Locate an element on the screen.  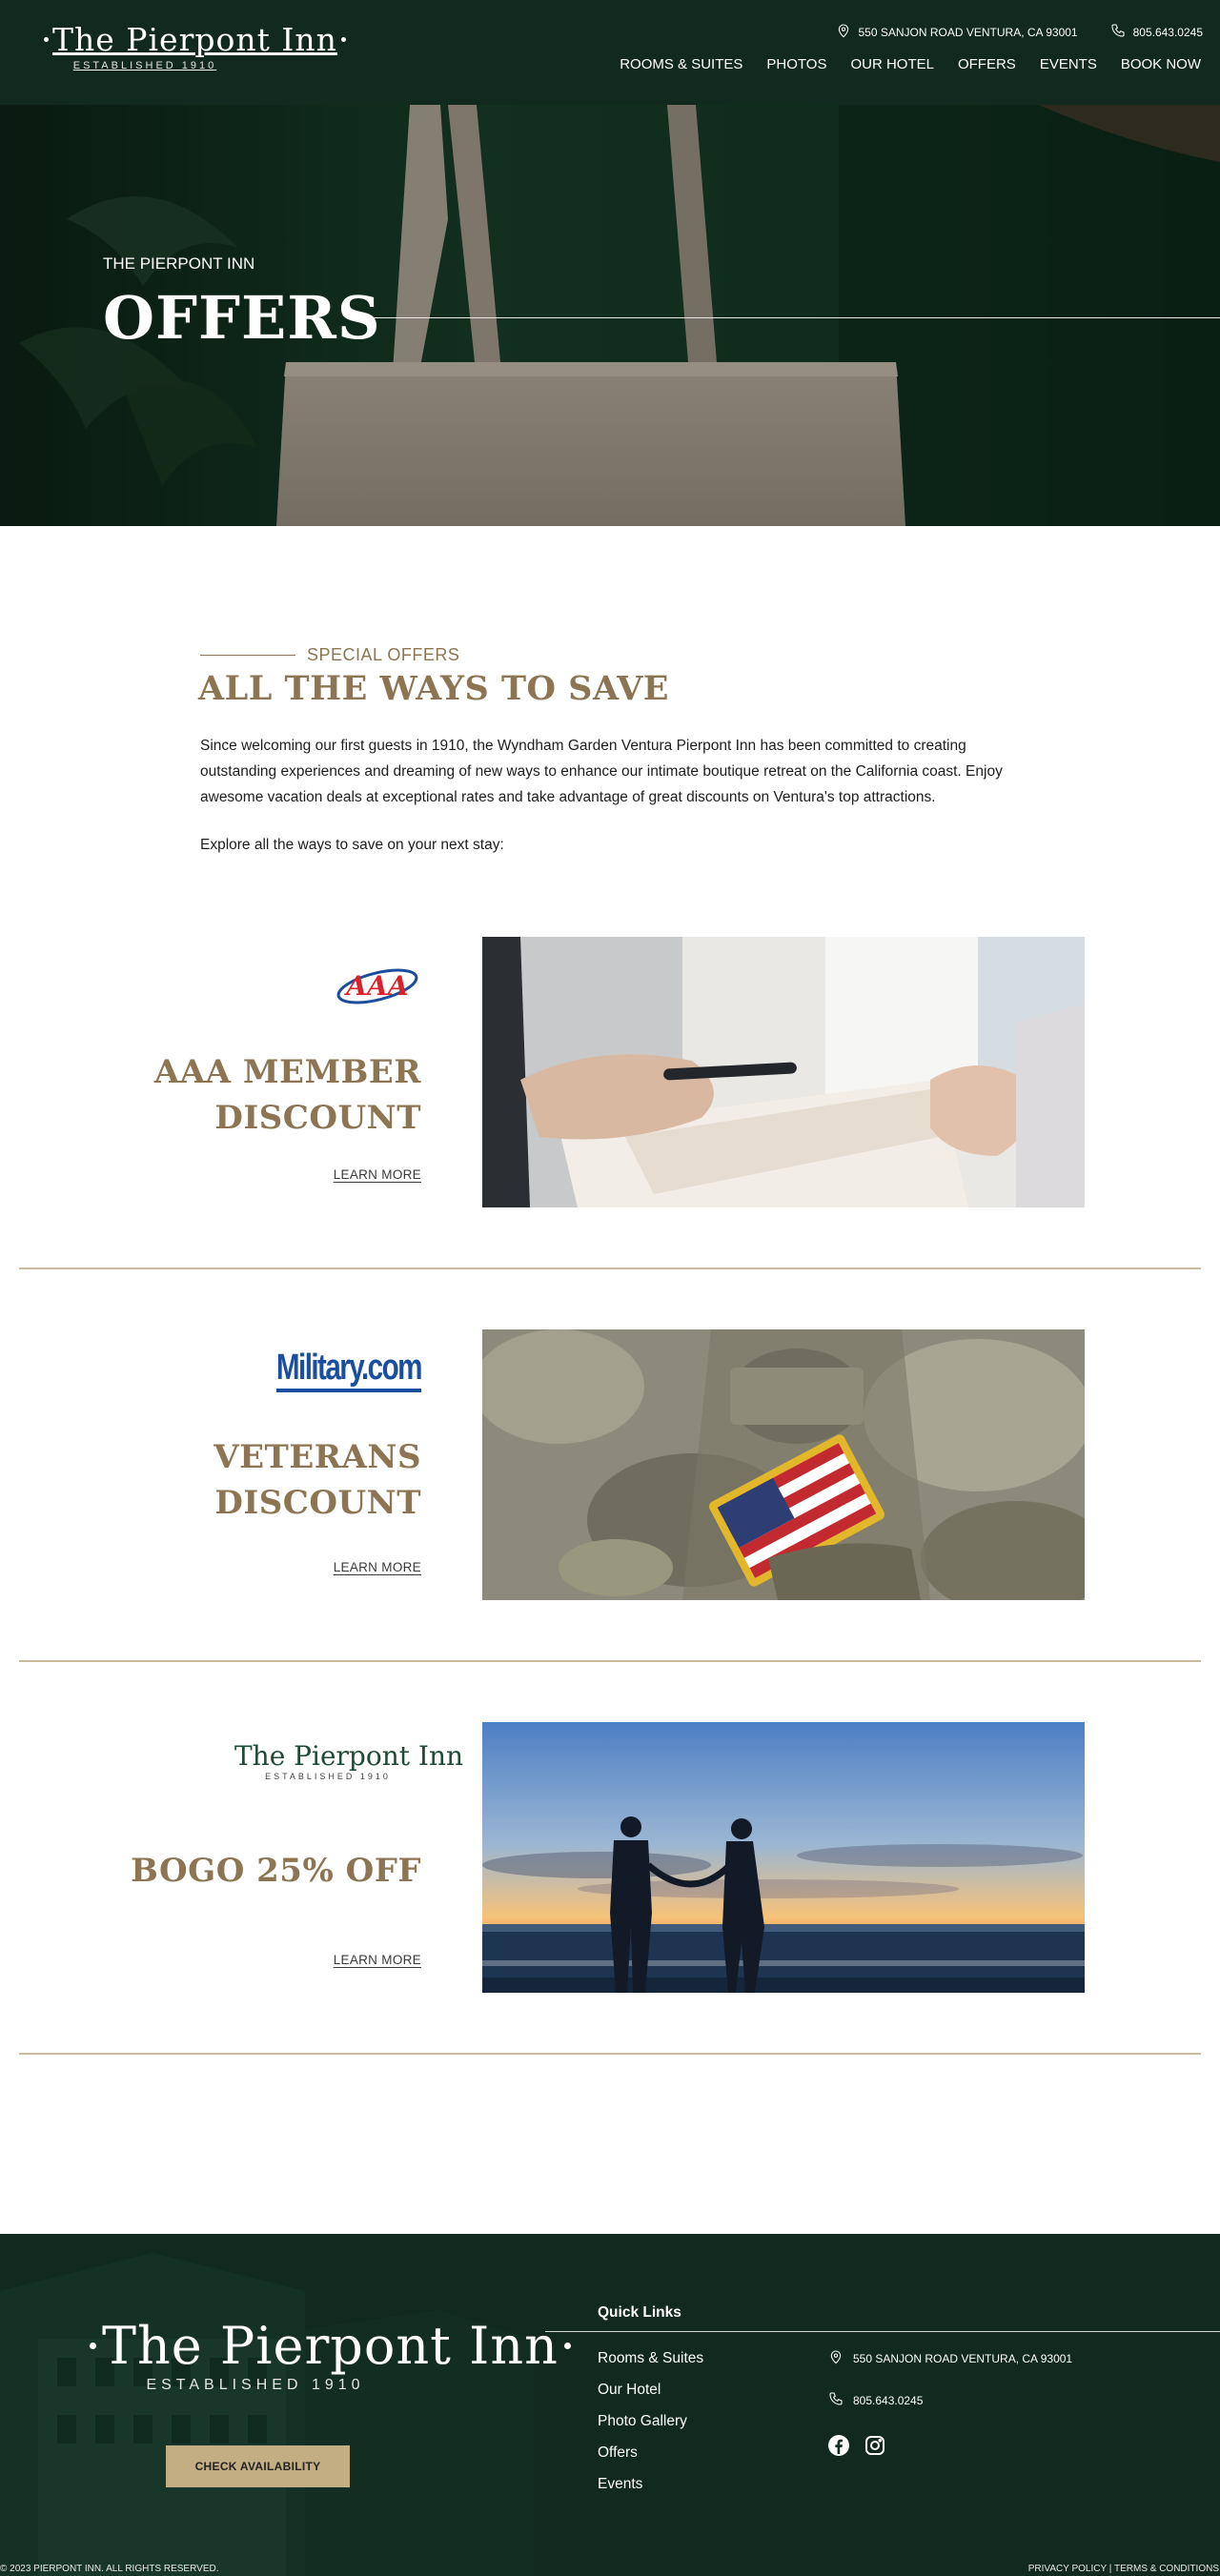
svg-text: AAA is located at coordinates (376, 986).